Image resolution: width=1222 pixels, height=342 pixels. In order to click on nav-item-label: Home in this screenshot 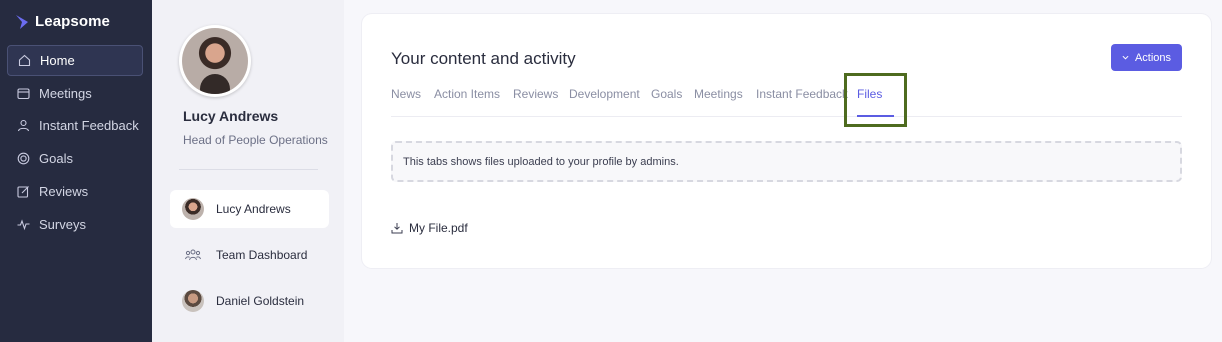, I will do `click(57, 60)`.